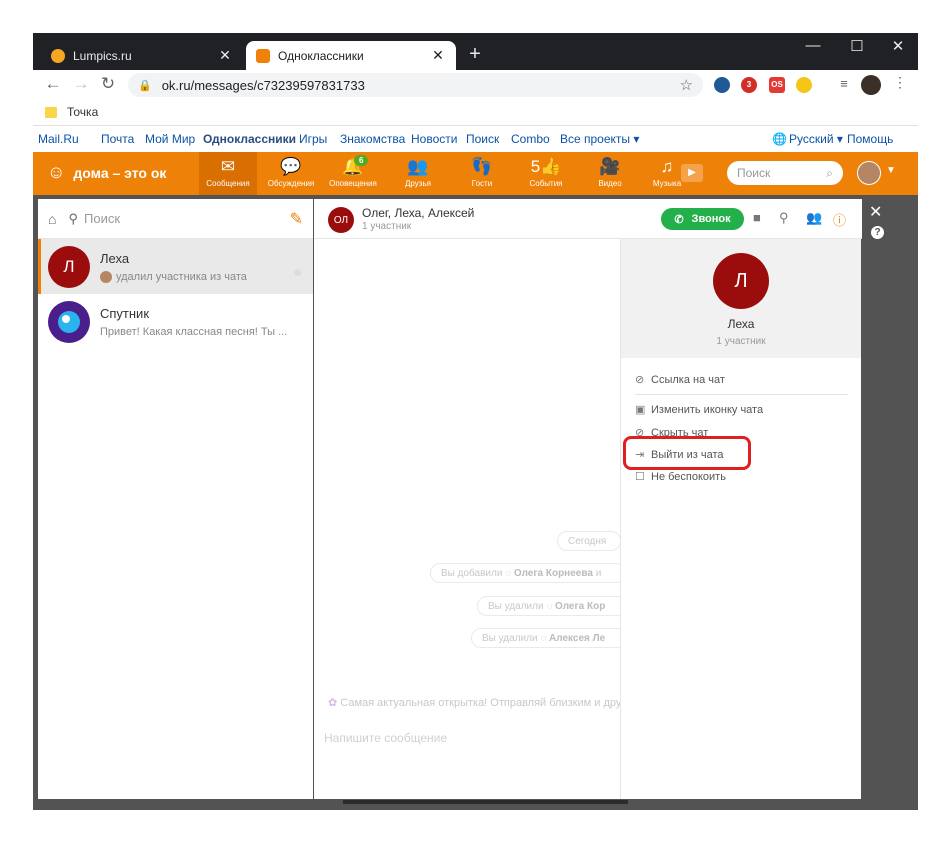  I want to click on close-icon: ✕, so click(875, 212).